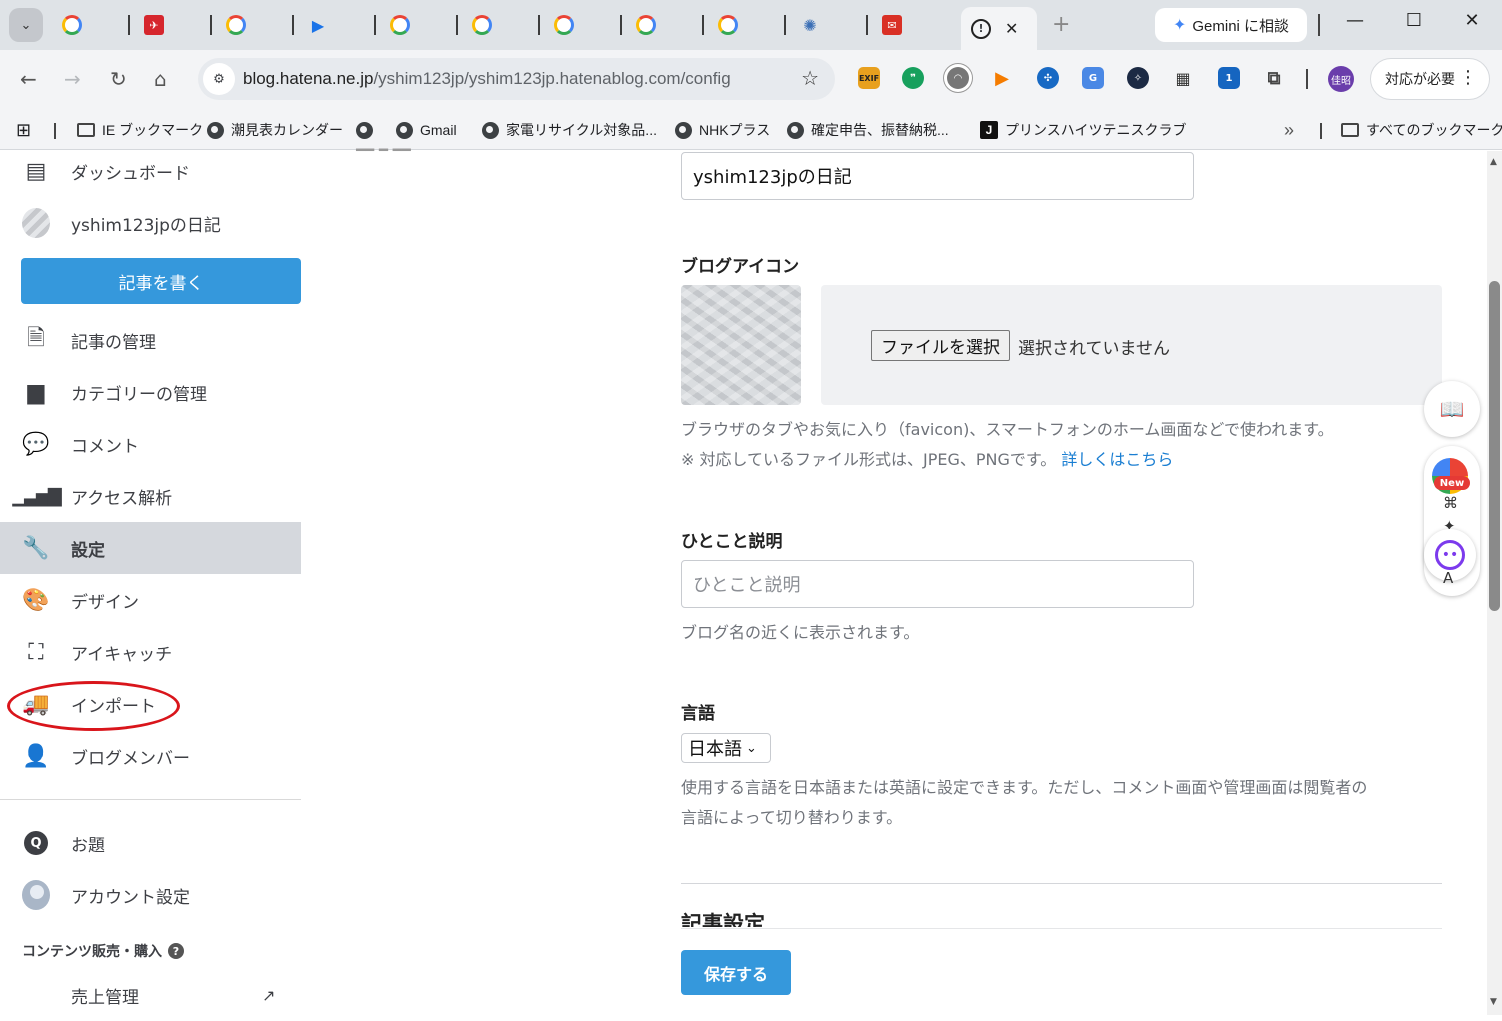 The image size is (1502, 1021). I want to click on exif-extension-icon: EXIF, so click(869, 78).